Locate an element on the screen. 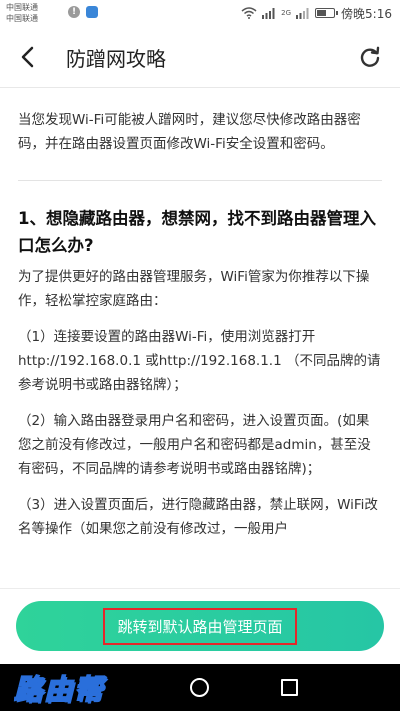  open-router-admin-label: 跳转到默认路由管理页面 is located at coordinates (200, 626).